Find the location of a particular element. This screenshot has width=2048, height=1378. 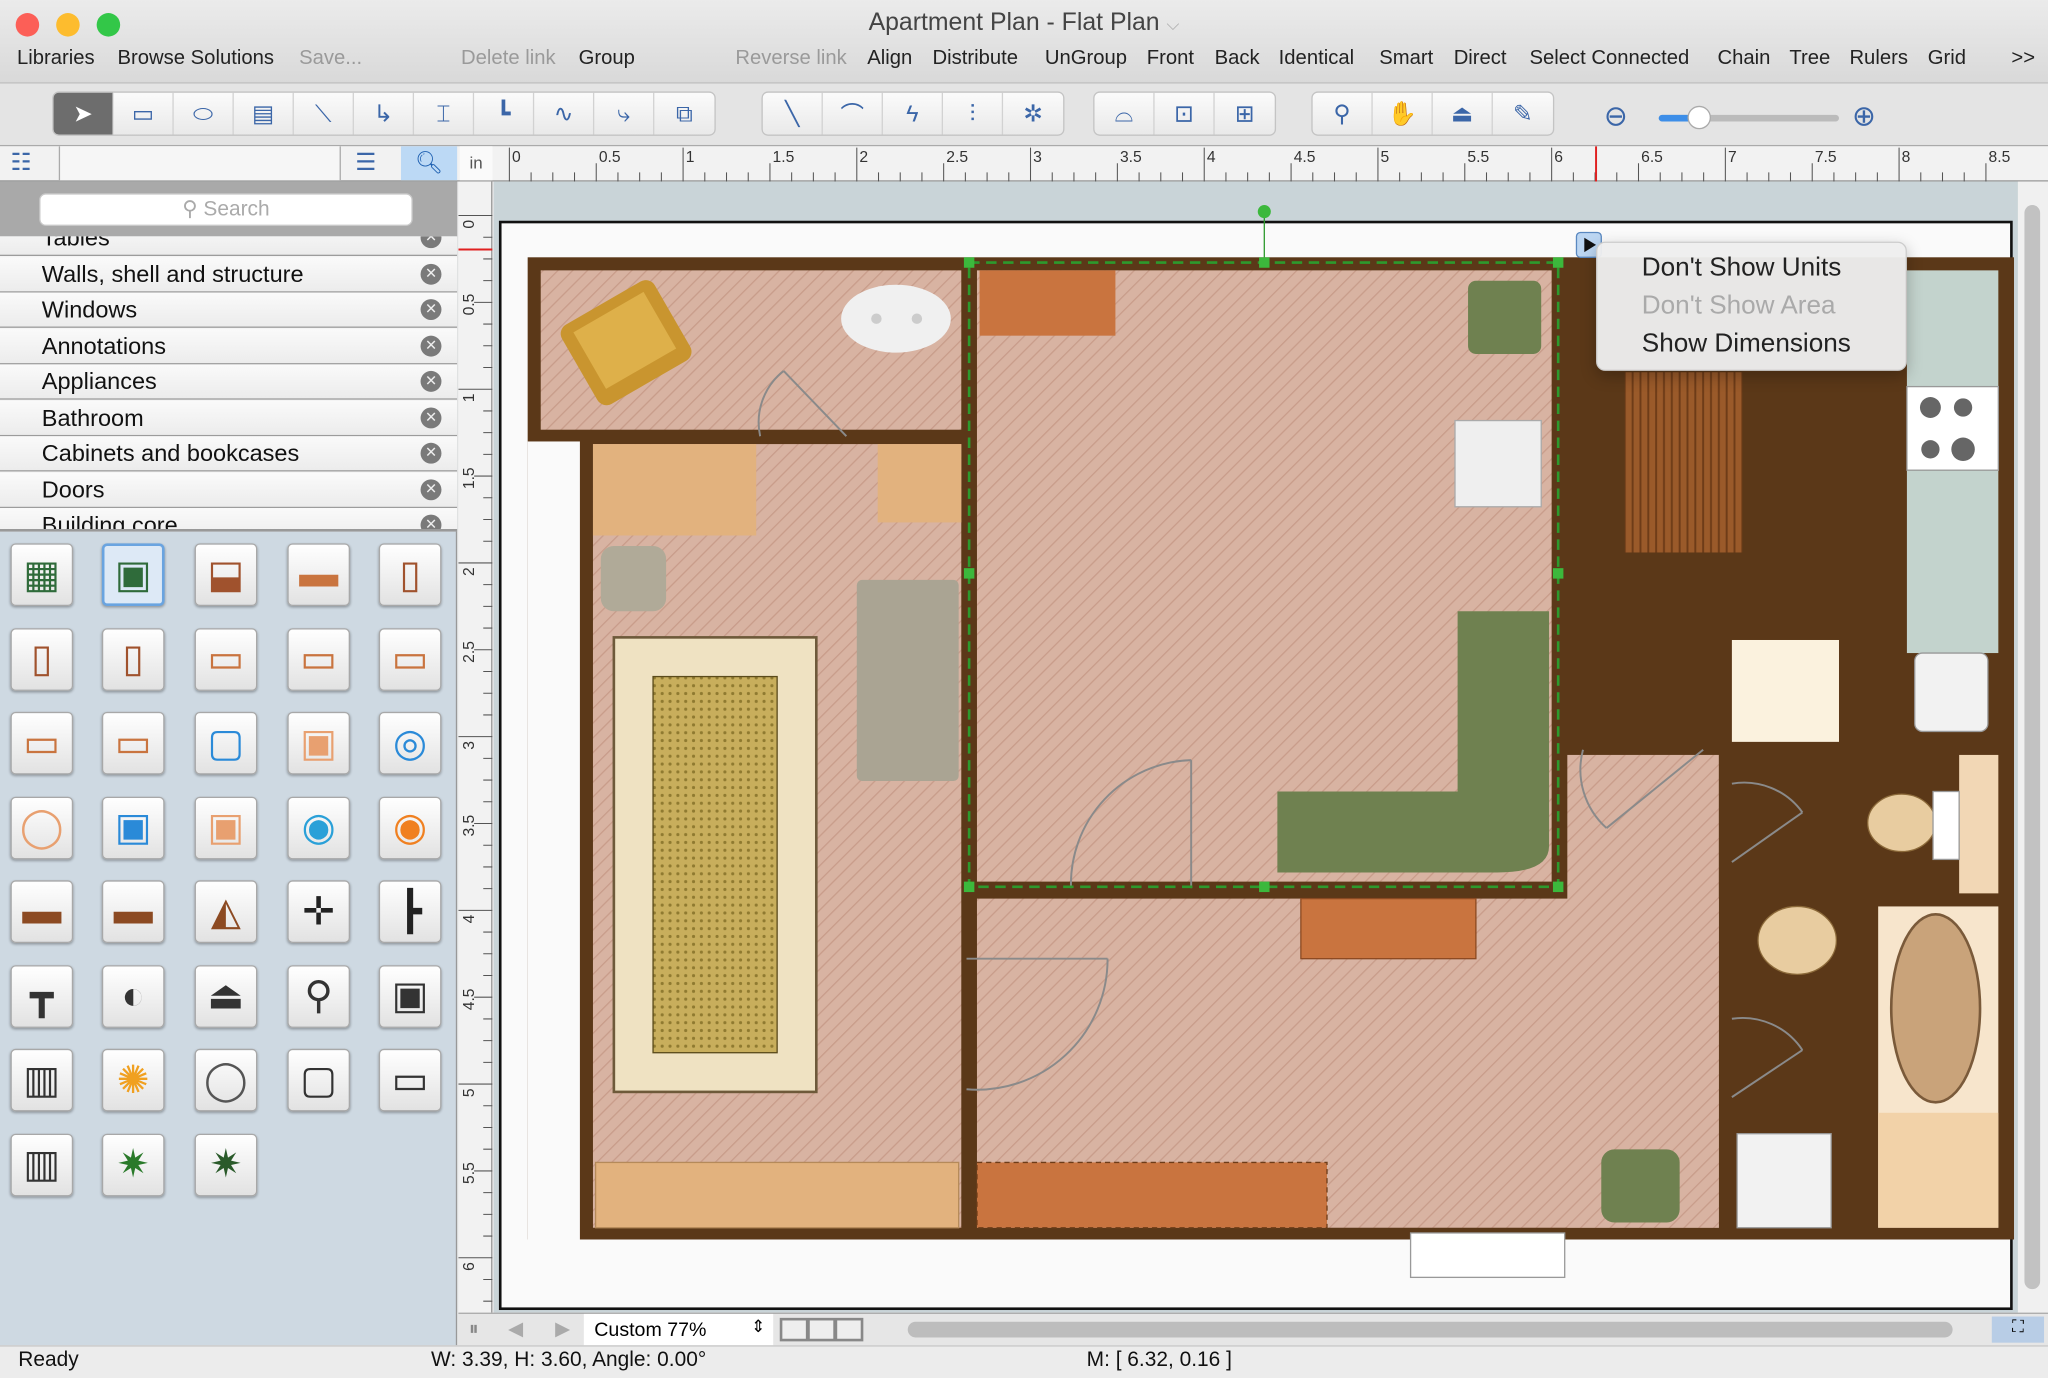

library-shape-tile: ◐ is located at coordinates (133, 996).